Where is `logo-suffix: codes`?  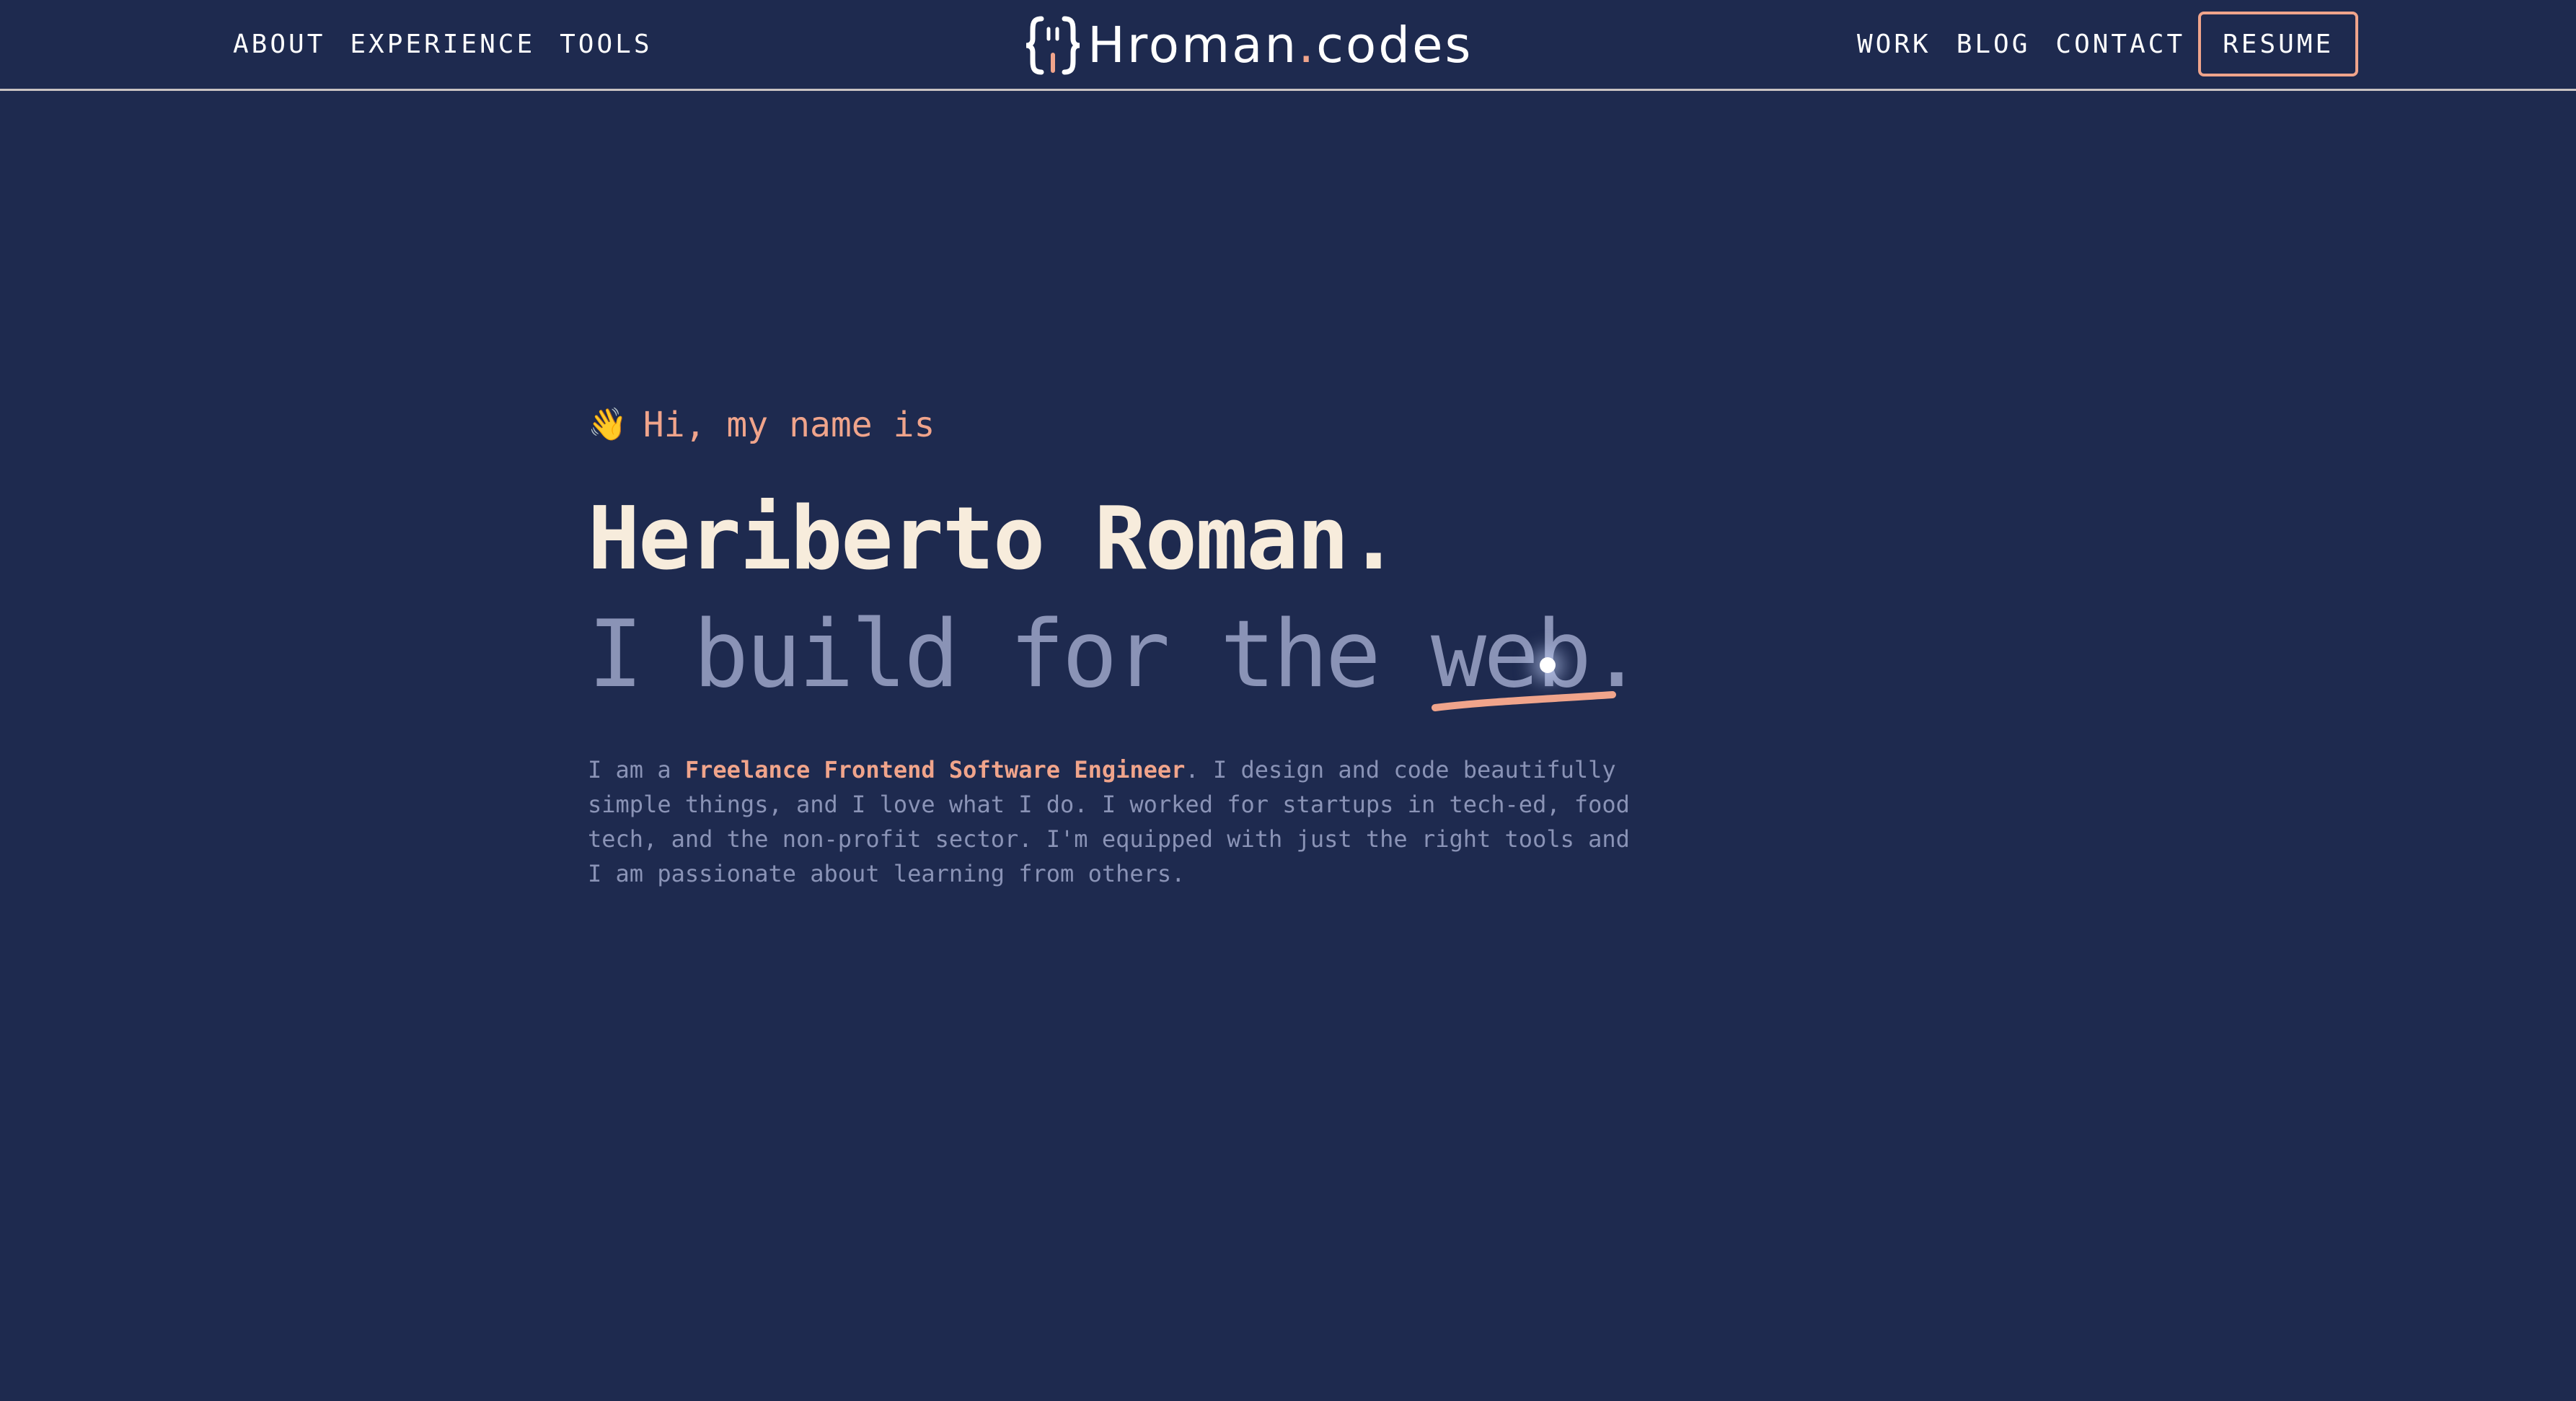 logo-suffix: codes is located at coordinates (1394, 45).